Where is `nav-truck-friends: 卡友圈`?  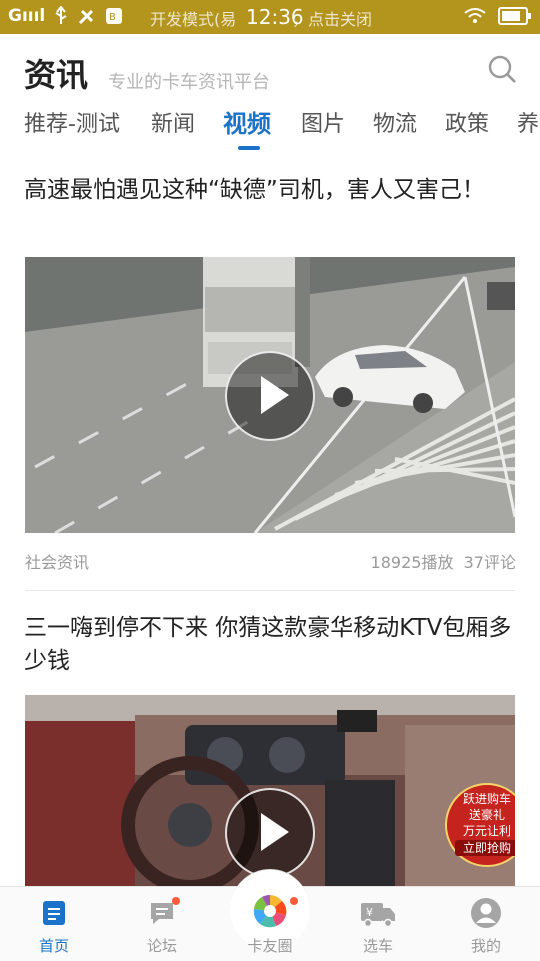 nav-truck-friends: 卡友圈 is located at coordinates (270, 924).